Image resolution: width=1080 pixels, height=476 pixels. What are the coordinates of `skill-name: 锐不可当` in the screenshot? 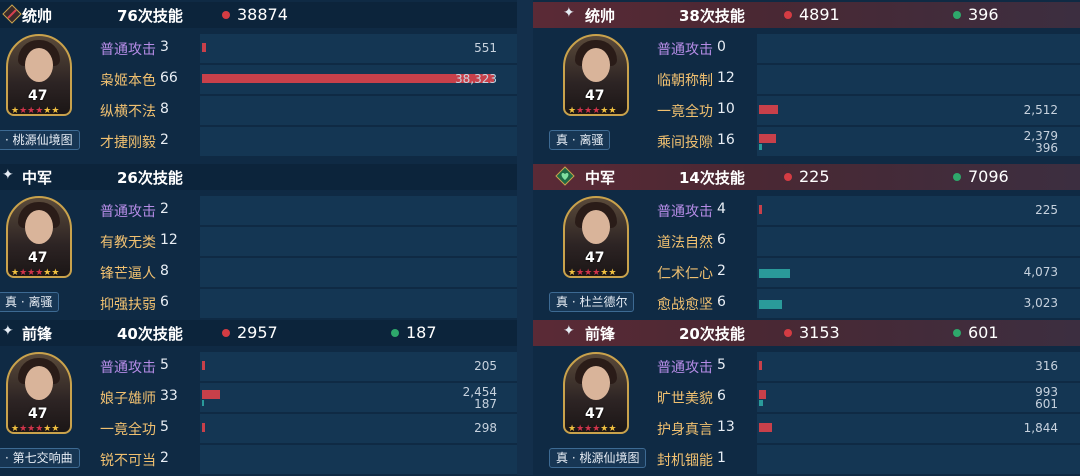 It's located at (128, 461).